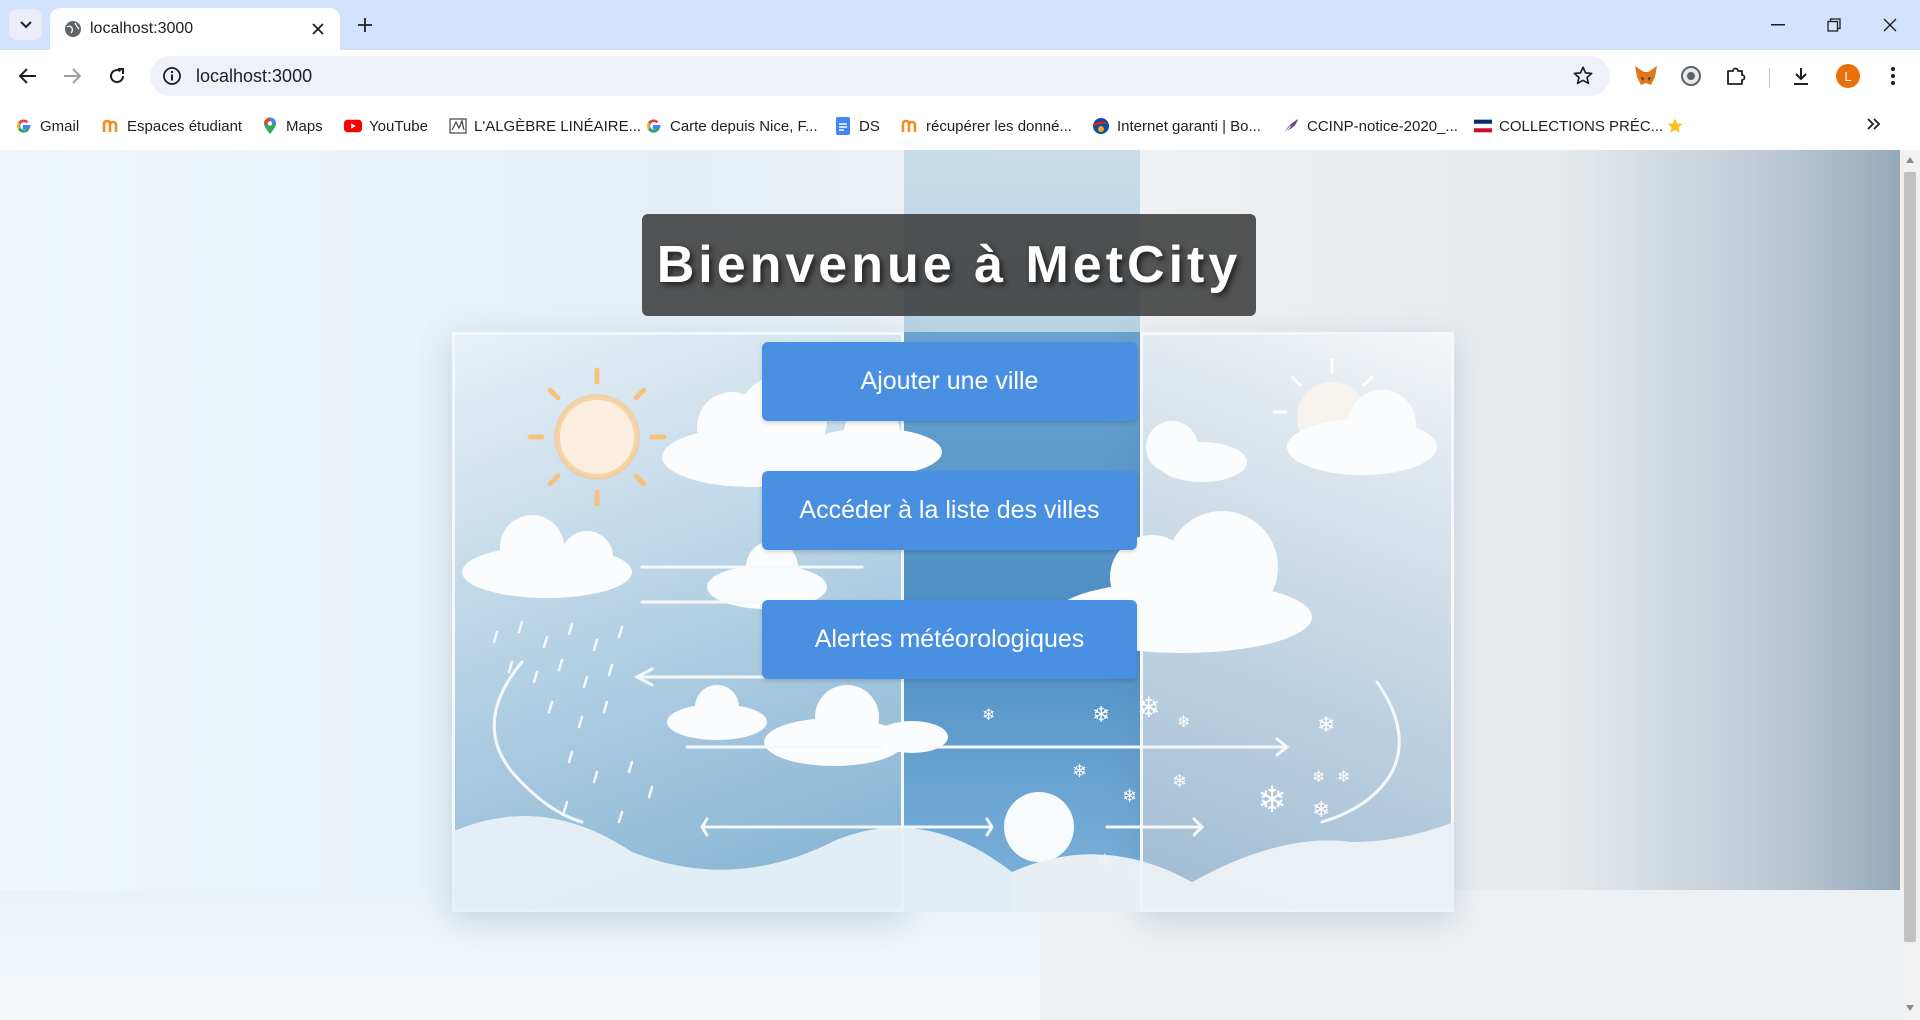 The image size is (1920, 1020). I want to click on maps-pin-icon, so click(270, 126).